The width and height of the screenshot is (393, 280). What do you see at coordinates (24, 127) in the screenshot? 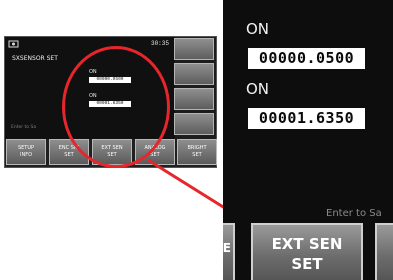
I see `status-hint: Enter to Sa` at bounding box center [24, 127].